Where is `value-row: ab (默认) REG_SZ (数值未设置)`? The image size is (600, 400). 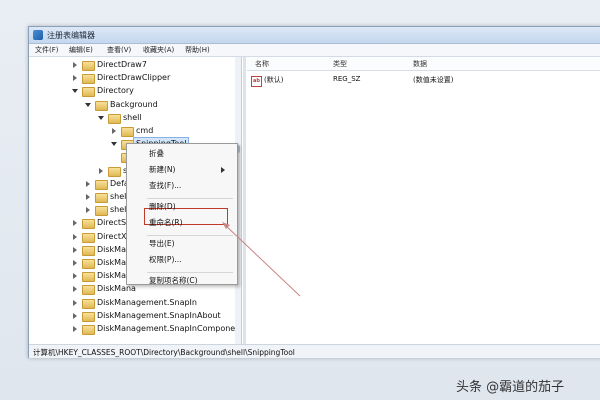
value-row: ab (默认) REG_SZ (数值未设置) is located at coordinates (423, 81).